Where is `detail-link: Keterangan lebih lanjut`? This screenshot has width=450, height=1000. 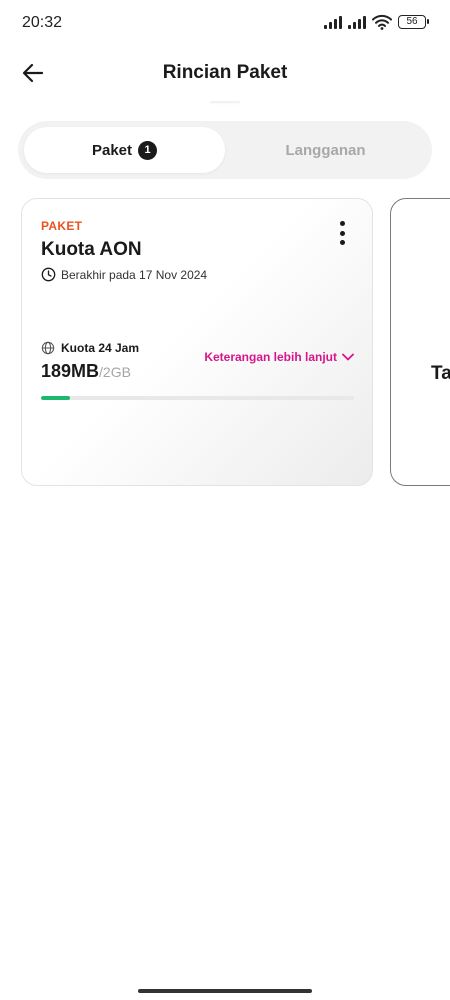
detail-link: Keterangan lebih lanjut is located at coordinates (279, 357).